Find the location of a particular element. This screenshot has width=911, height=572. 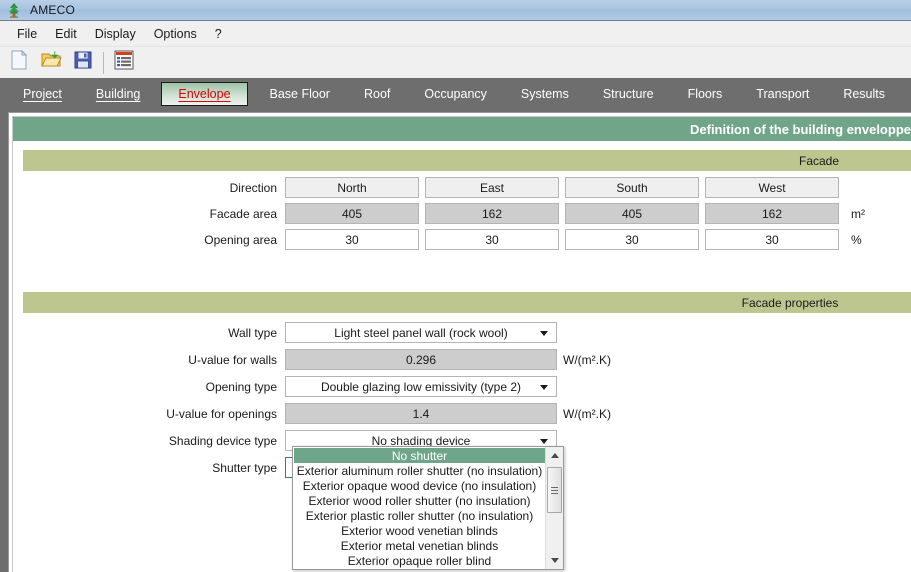

direction-south: South is located at coordinates (632, 187).